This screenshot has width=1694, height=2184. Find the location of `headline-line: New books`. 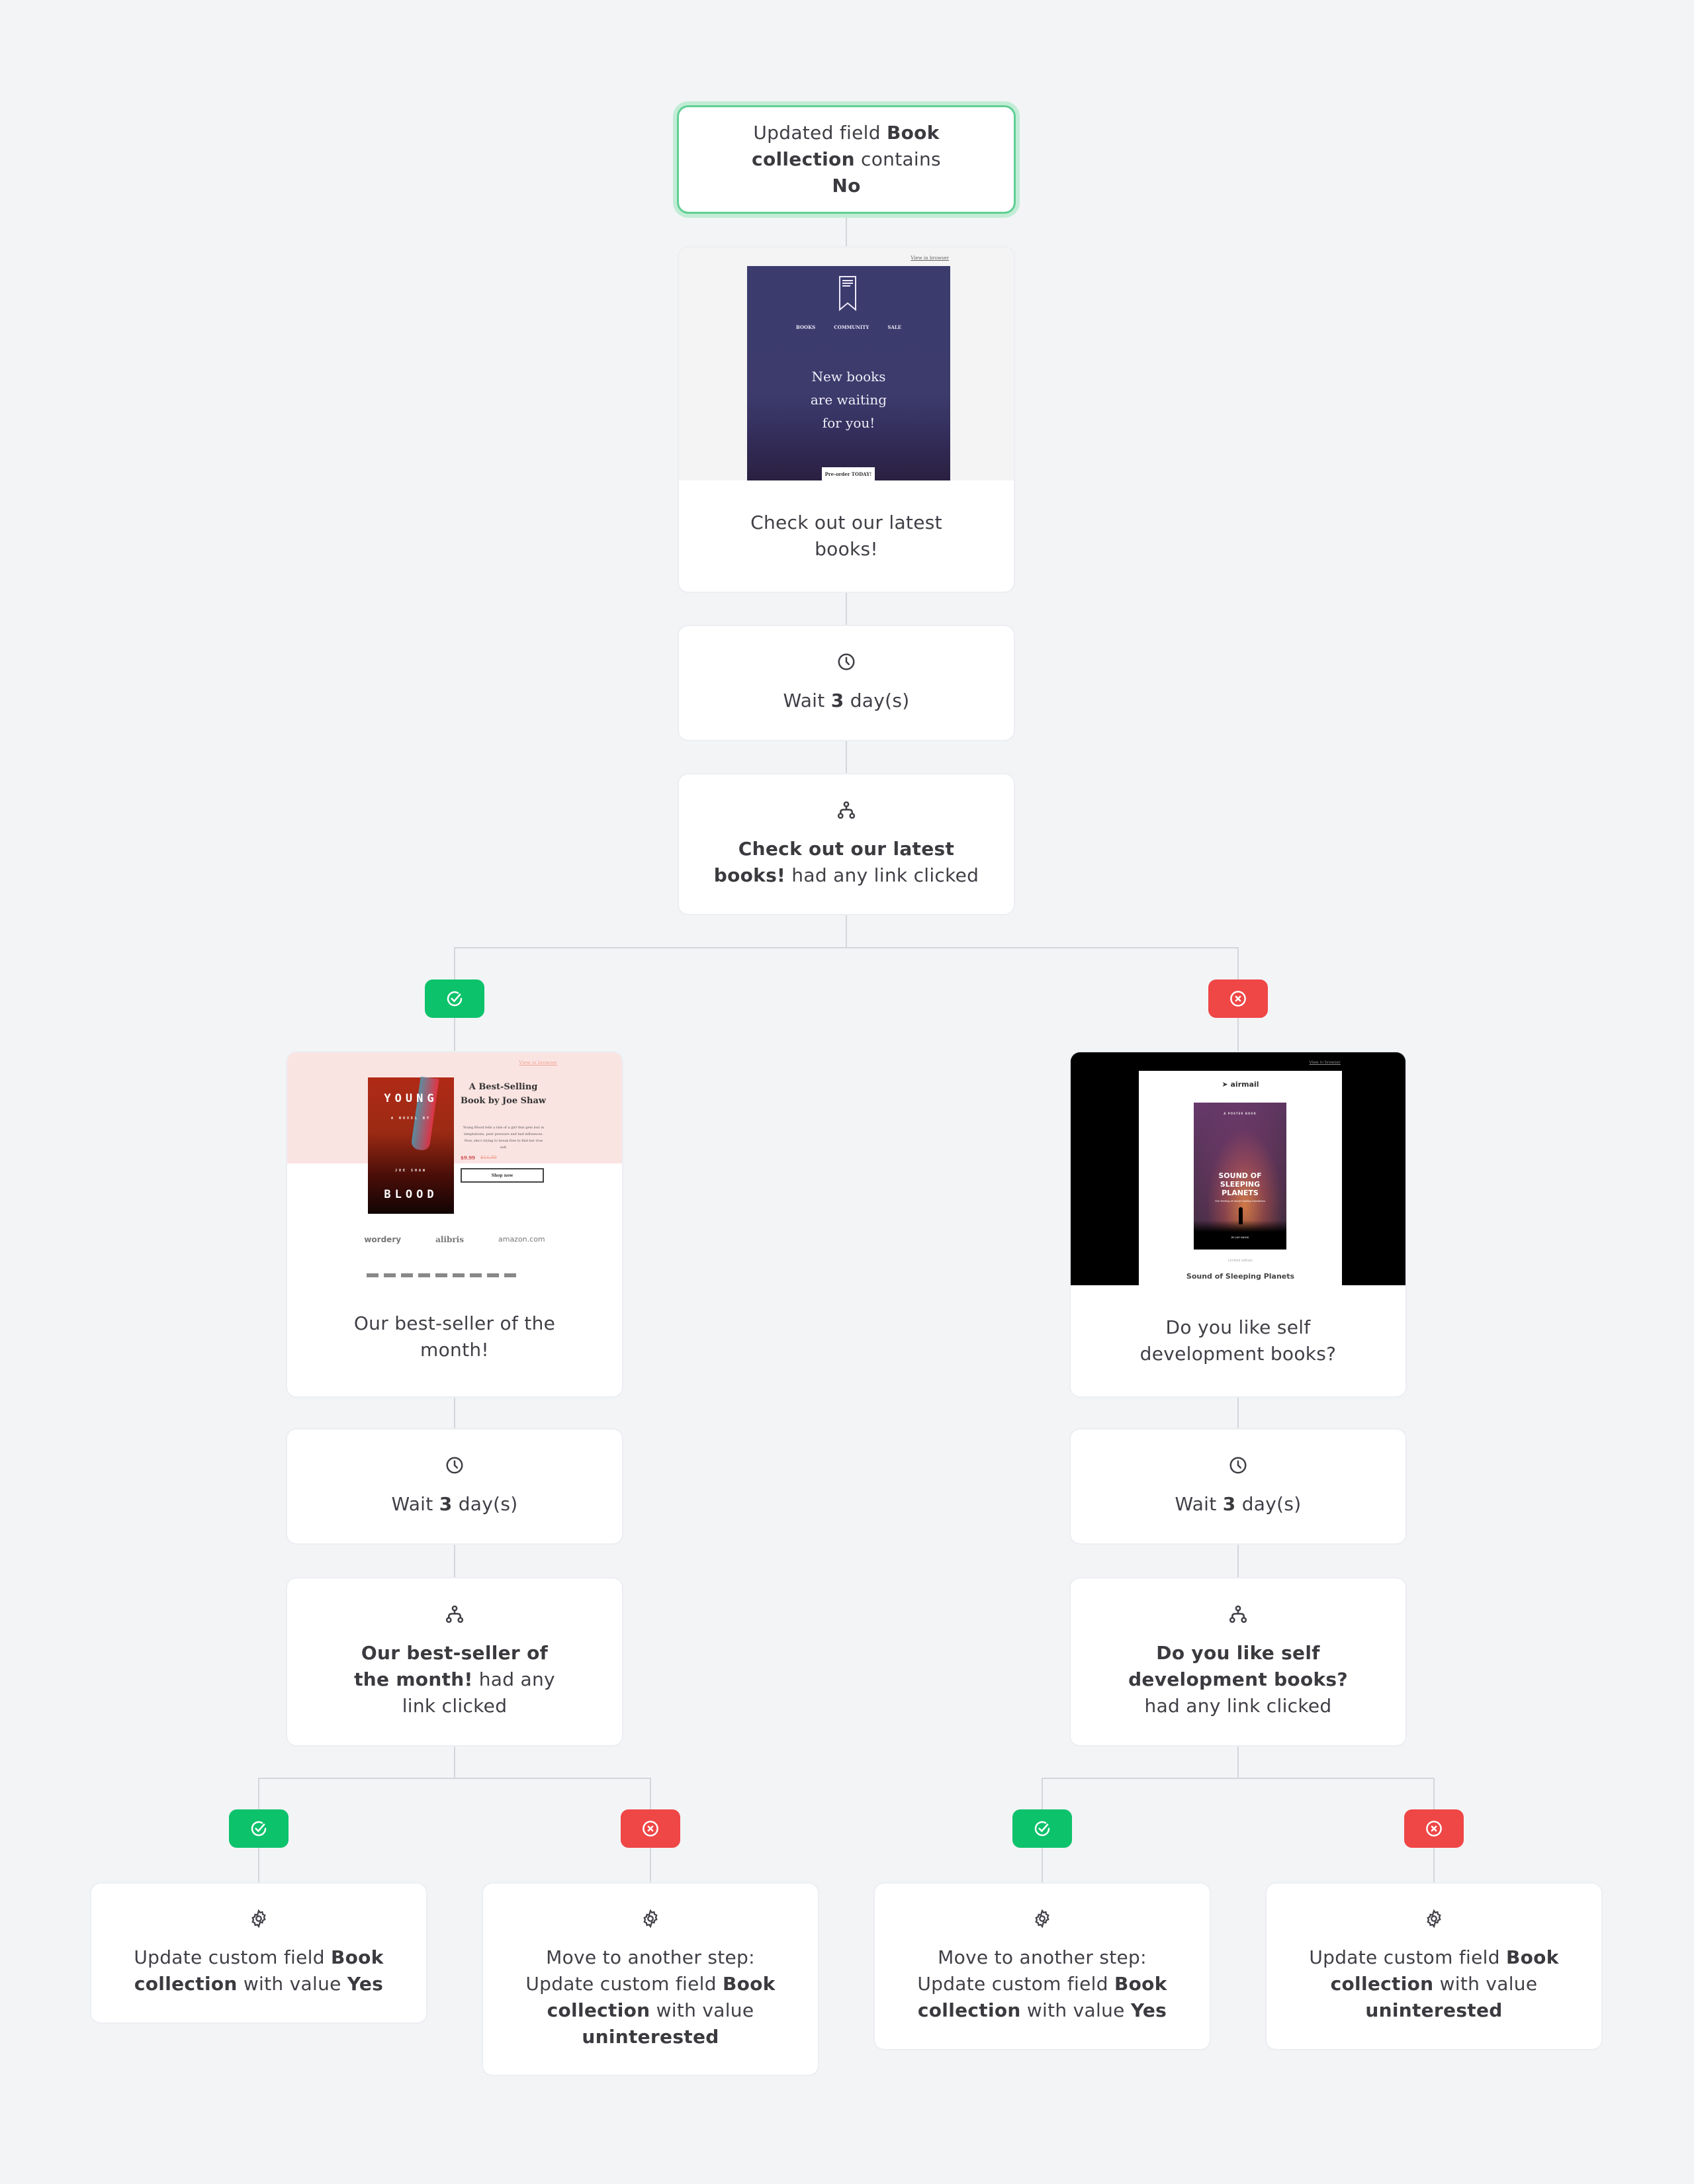

headline-line: New books is located at coordinates (849, 377).